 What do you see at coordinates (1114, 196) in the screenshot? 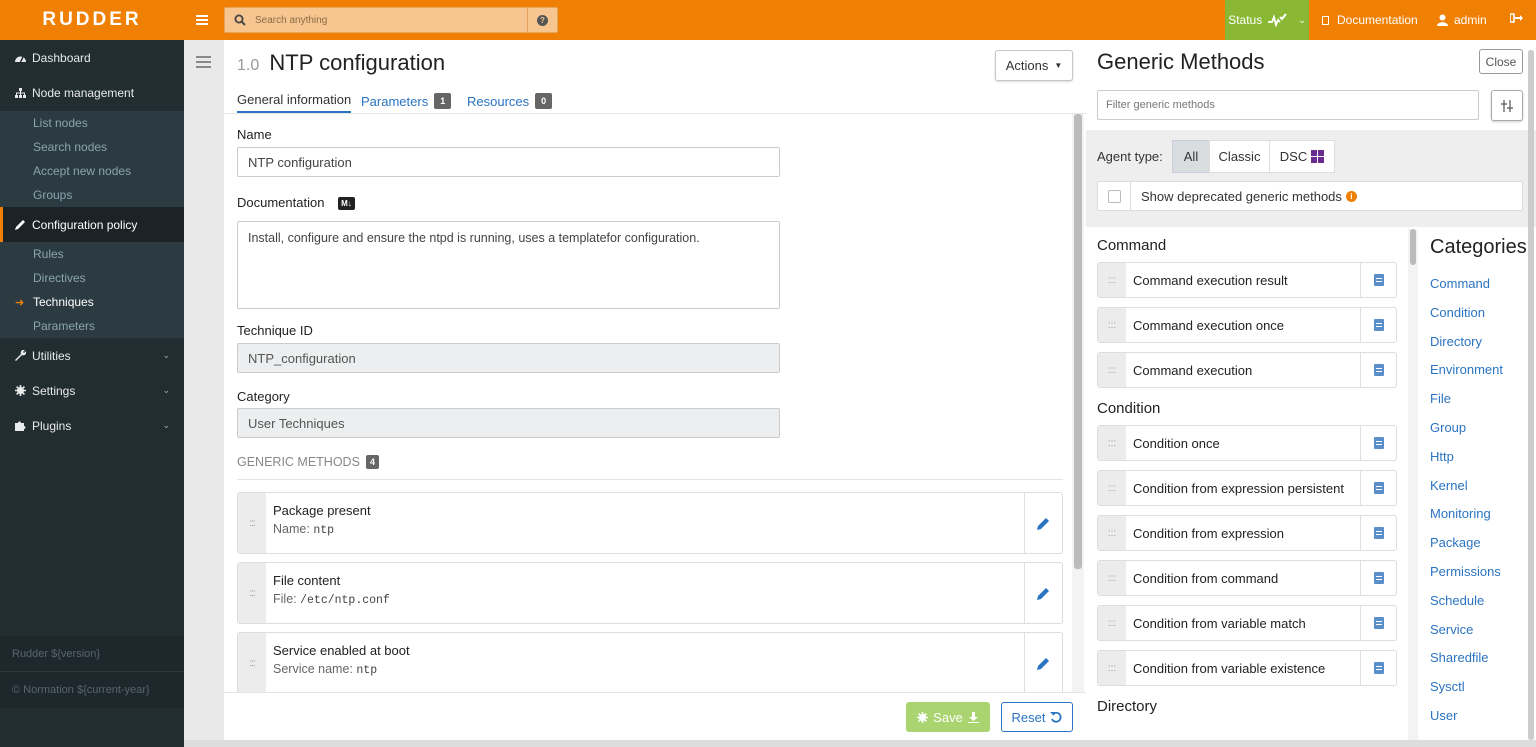
I see `deprecated-checkbox` at bounding box center [1114, 196].